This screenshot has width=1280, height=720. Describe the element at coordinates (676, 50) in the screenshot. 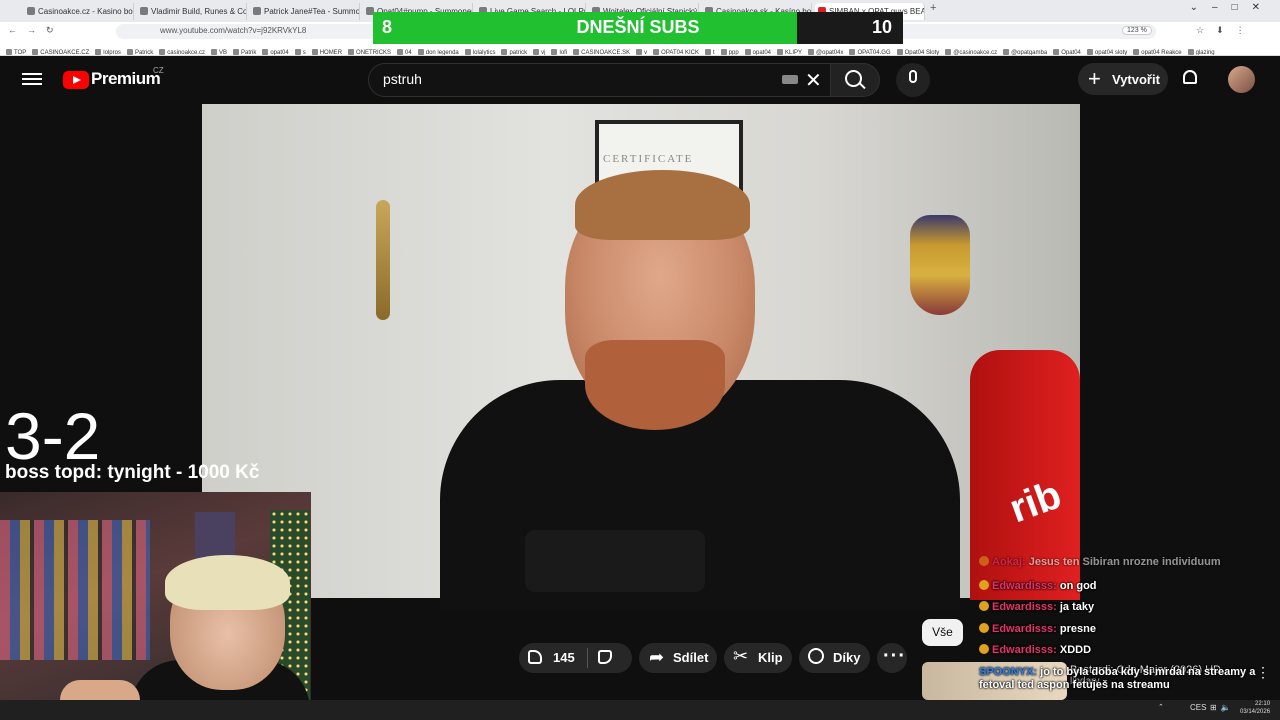

I see `bookmark-item: OPAT04 KICK` at that location.